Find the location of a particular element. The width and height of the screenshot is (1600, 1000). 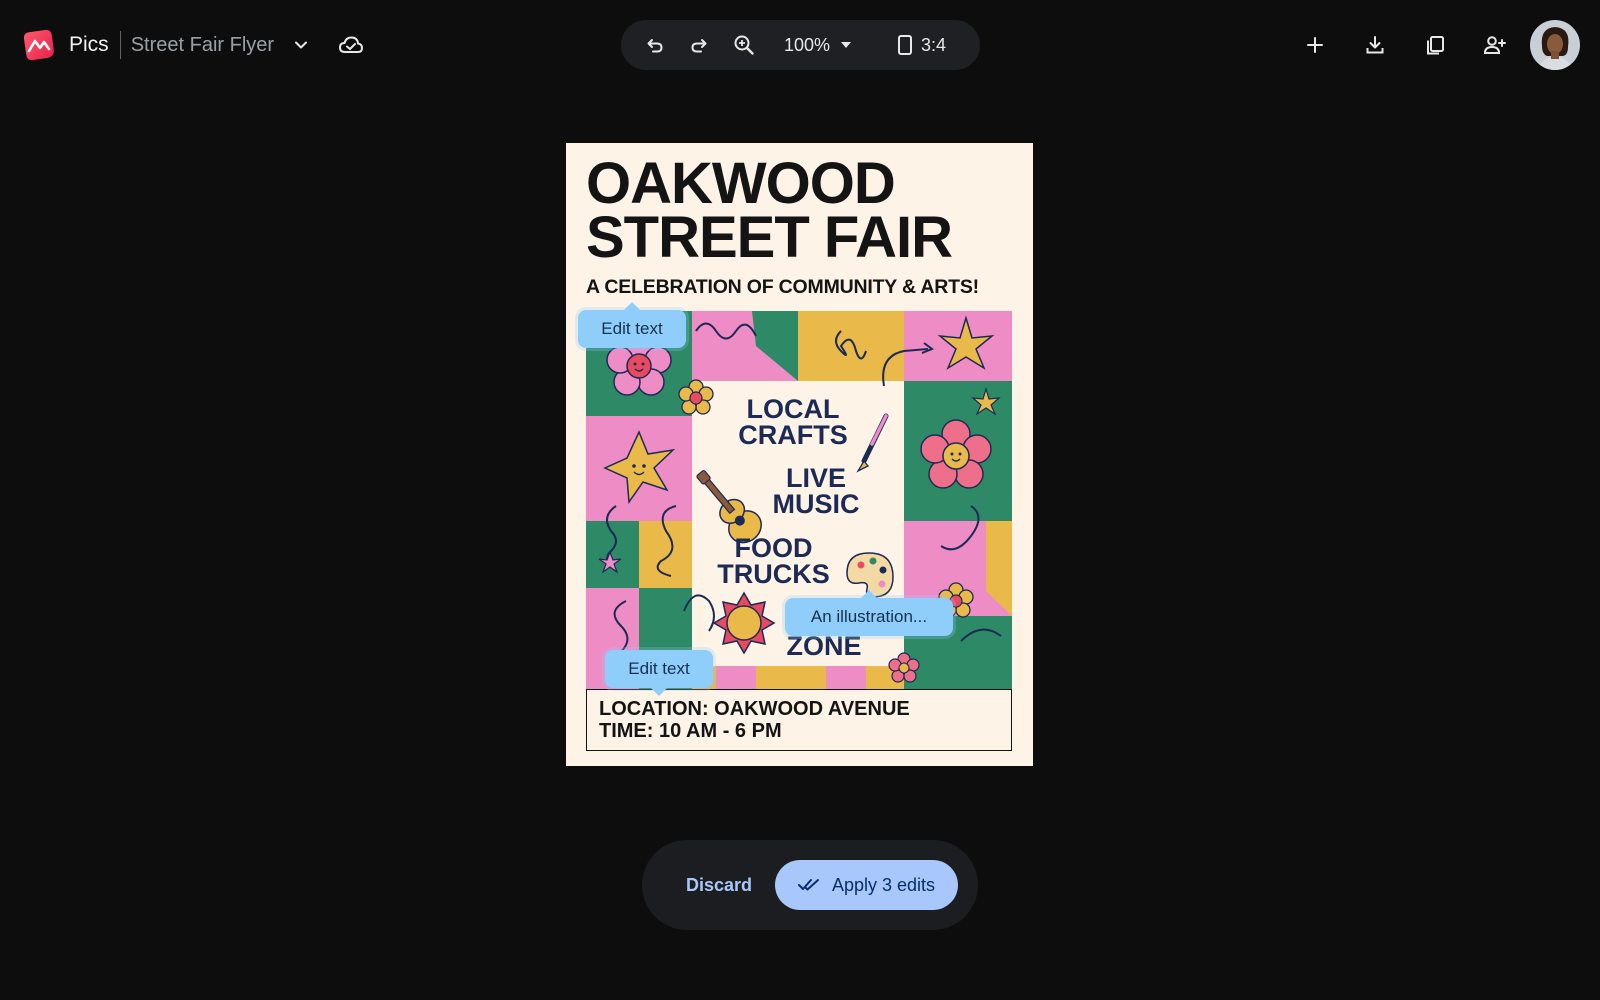

flyer-title-line-1: OAKWOOD is located at coordinates (741, 183).